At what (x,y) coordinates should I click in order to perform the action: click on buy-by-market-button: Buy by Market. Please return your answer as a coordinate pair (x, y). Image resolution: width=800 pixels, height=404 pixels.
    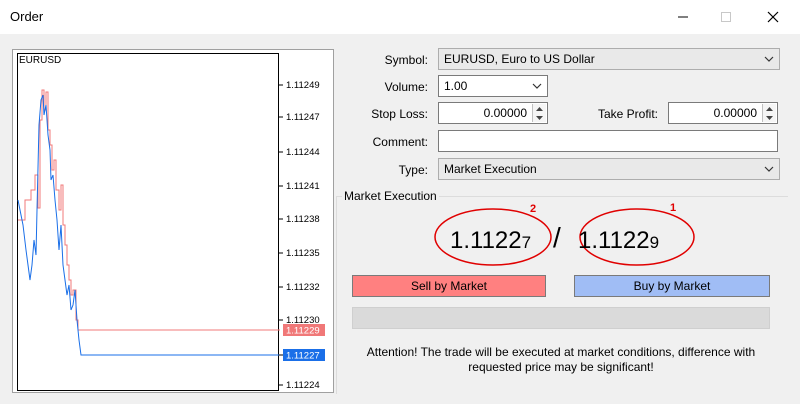
    Looking at the image, I should click on (672, 286).